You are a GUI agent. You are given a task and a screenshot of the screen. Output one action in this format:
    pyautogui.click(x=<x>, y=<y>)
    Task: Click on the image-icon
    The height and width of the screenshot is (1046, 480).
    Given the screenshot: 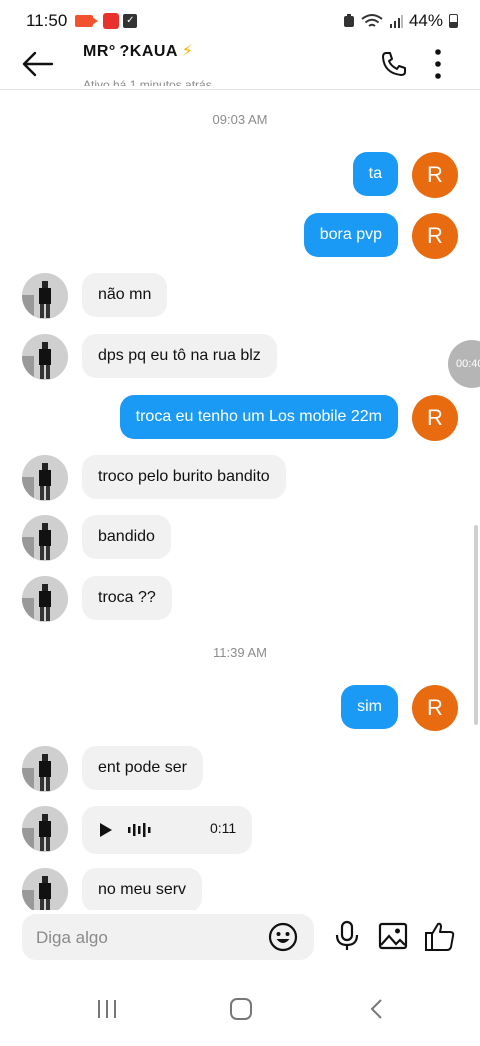 What is the action you would take?
    pyautogui.click(x=393, y=936)
    